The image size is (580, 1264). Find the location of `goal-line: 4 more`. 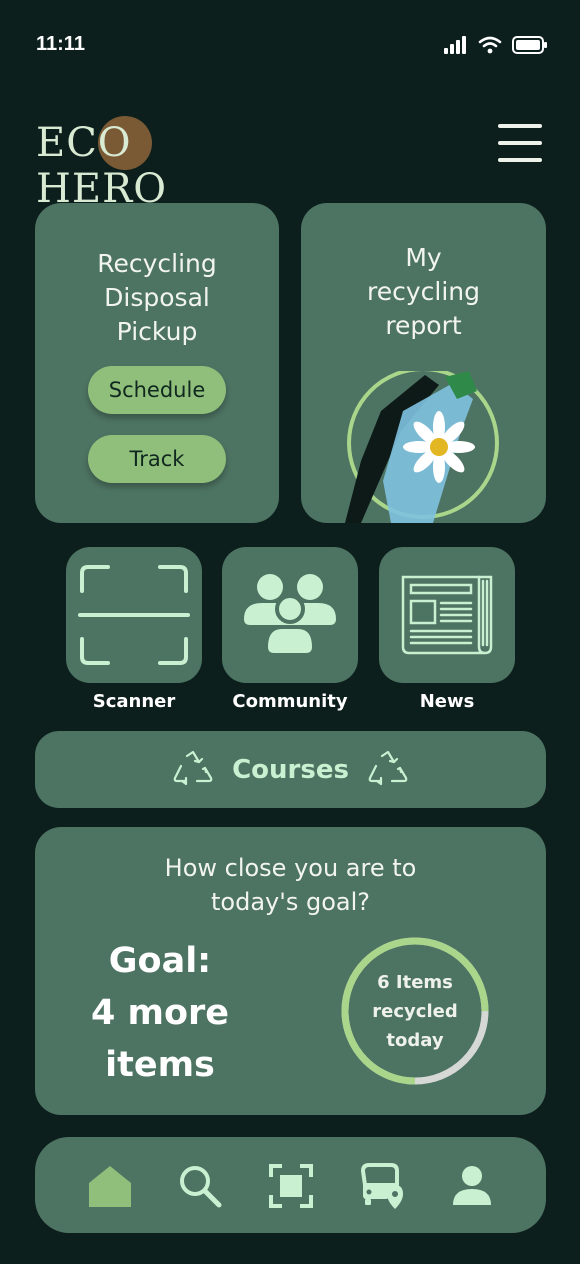

goal-line: 4 more is located at coordinates (160, 1013).